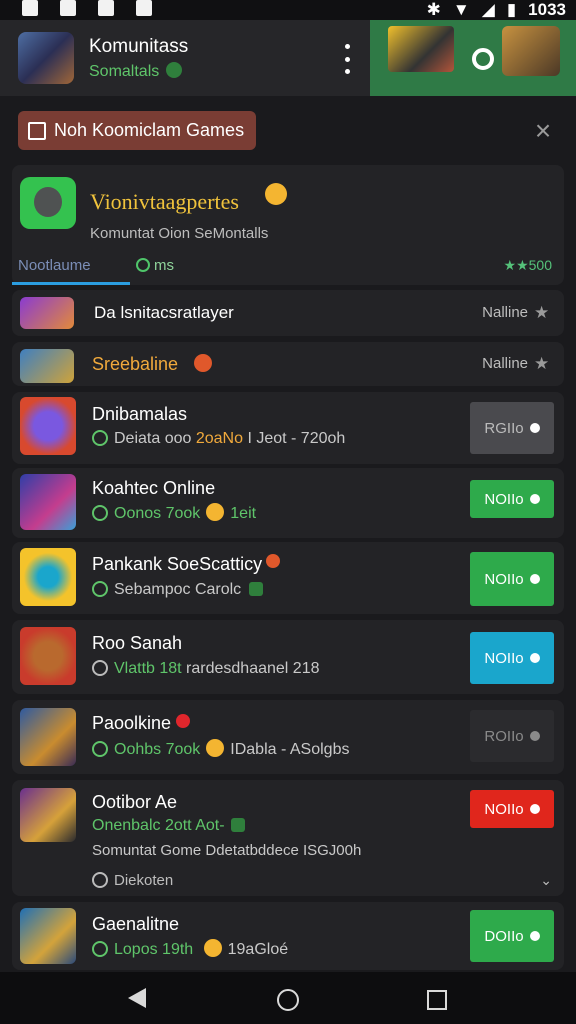  What do you see at coordinates (433, 9) in the screenshot?
I see `bluetooth-icon: ✱` at bounding box center [433, 9].